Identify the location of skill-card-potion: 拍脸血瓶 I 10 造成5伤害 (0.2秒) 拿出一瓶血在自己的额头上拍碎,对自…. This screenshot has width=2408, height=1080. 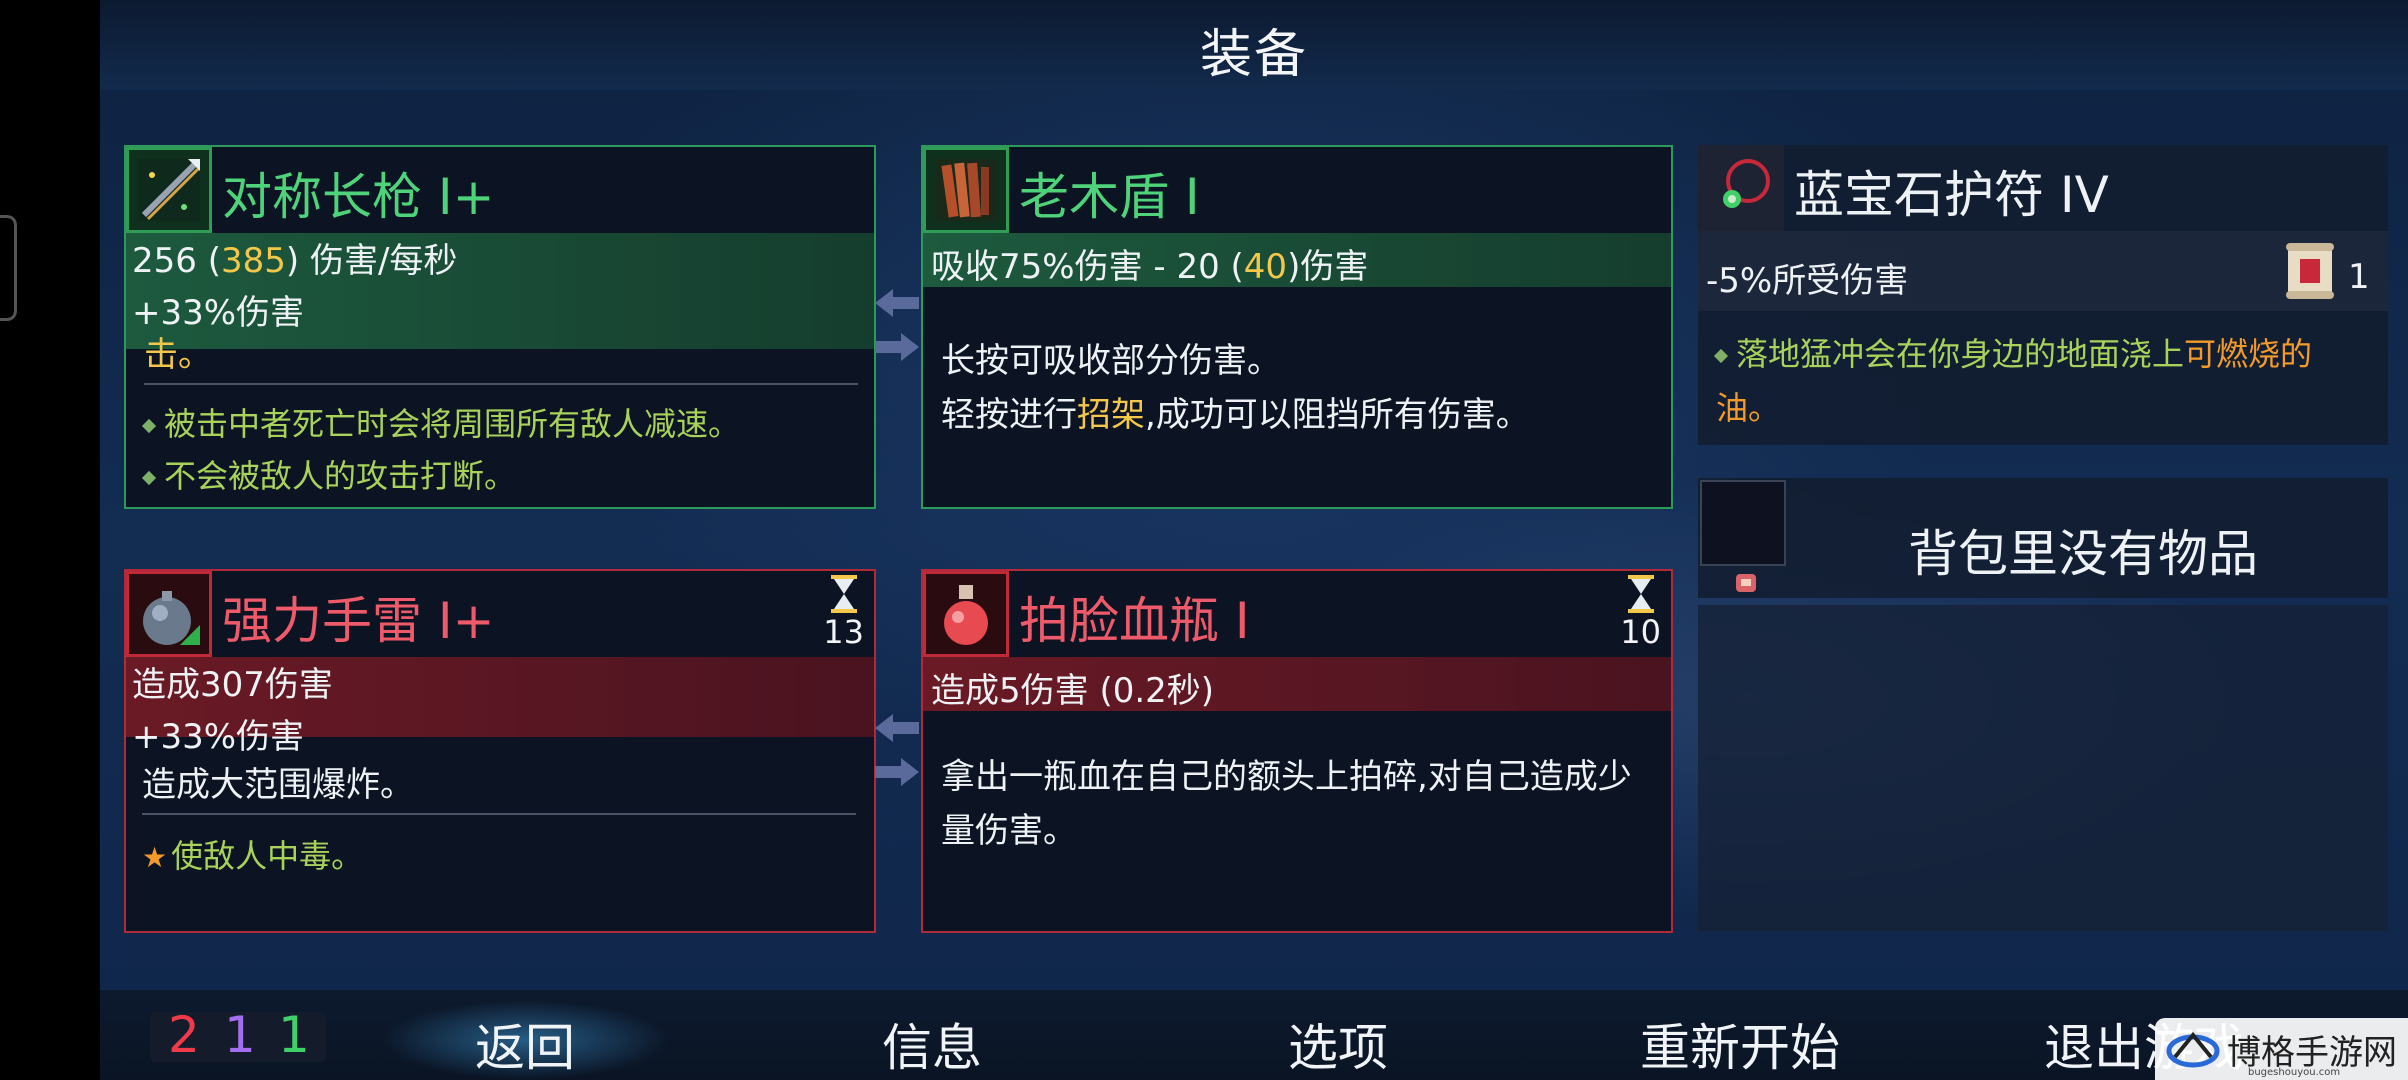
(1297, 751).